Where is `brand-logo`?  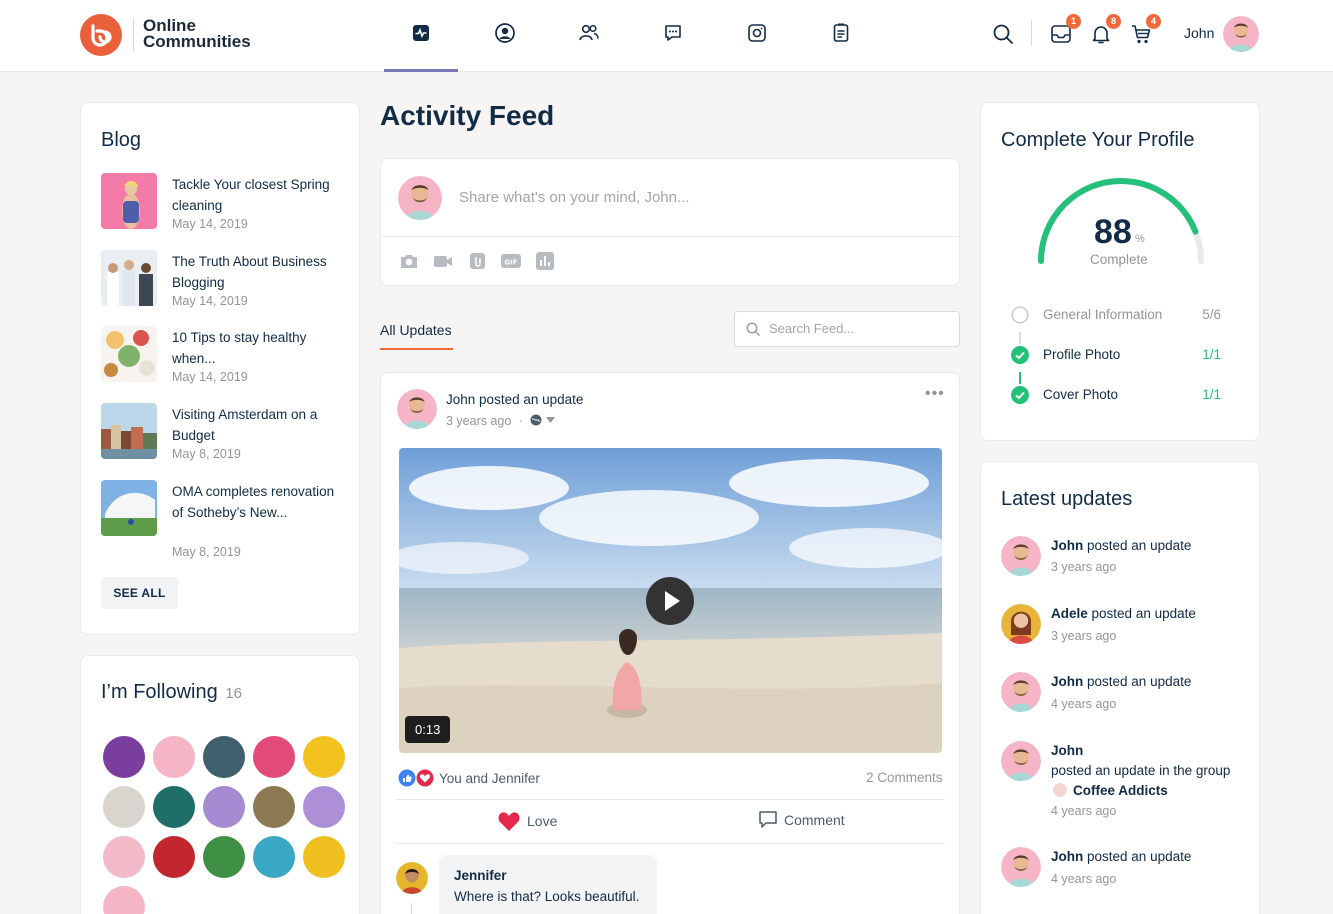 brand-logo is located at coordinates (101, 35).